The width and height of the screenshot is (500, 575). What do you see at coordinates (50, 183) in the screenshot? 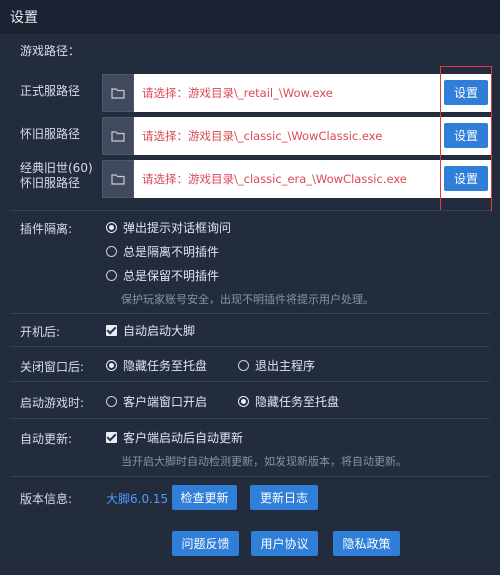
I see `classic-era-label-line2: 怀旧服路径` at bounding box center [50, 183].